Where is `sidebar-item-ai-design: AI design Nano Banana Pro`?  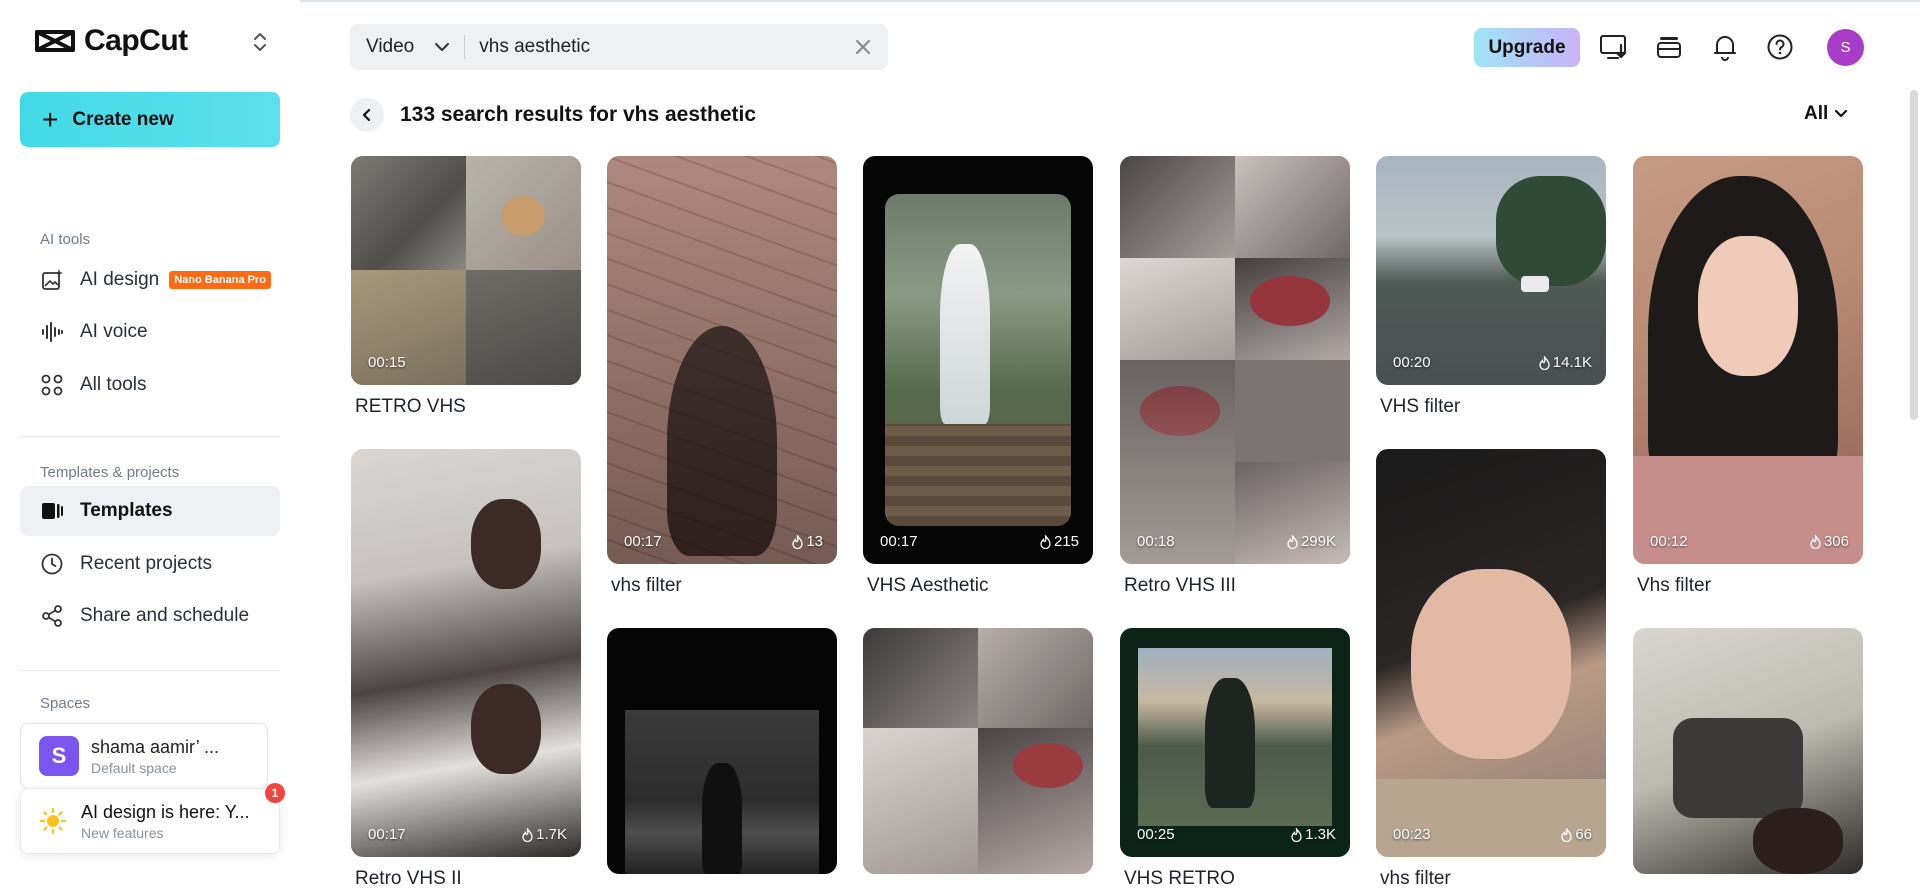 sidebar-item-ai-design: AI design Nano Banana Pro is located at coordinates (150, 280).